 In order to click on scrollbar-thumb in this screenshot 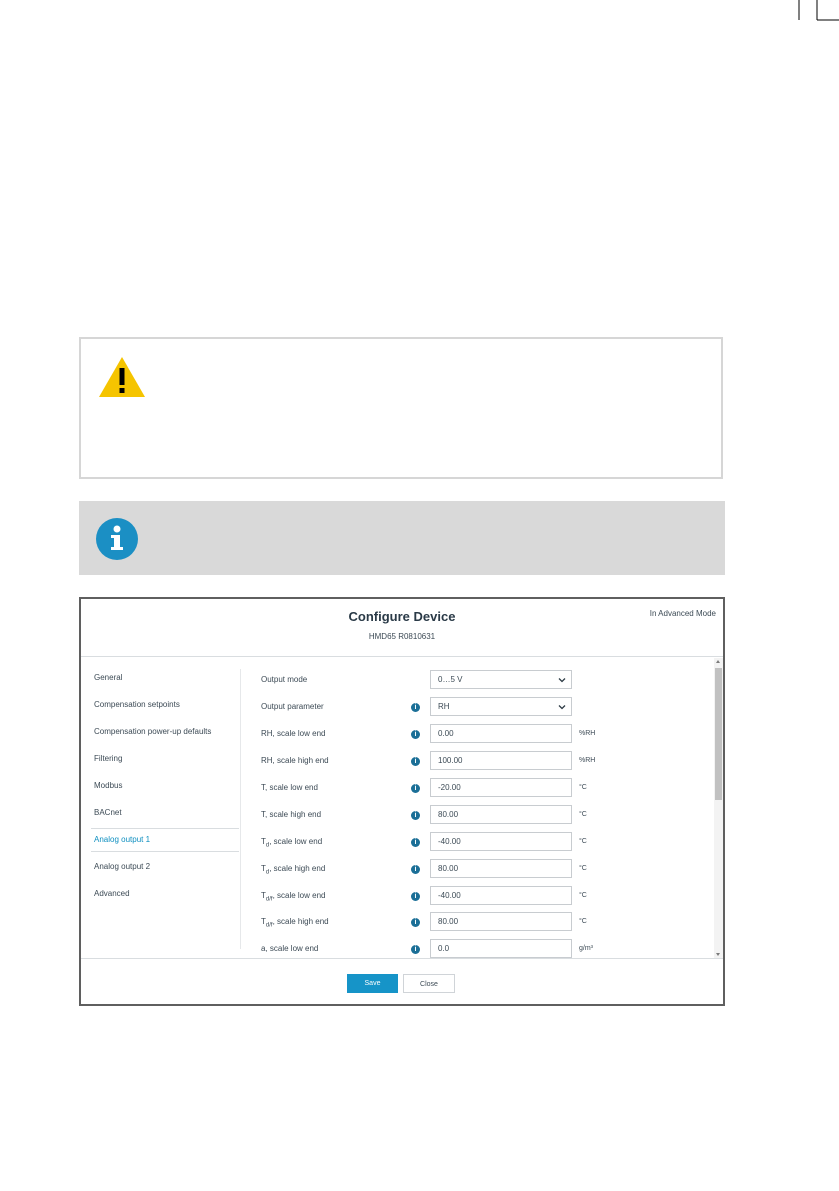, I will do `click(718, 734)`.